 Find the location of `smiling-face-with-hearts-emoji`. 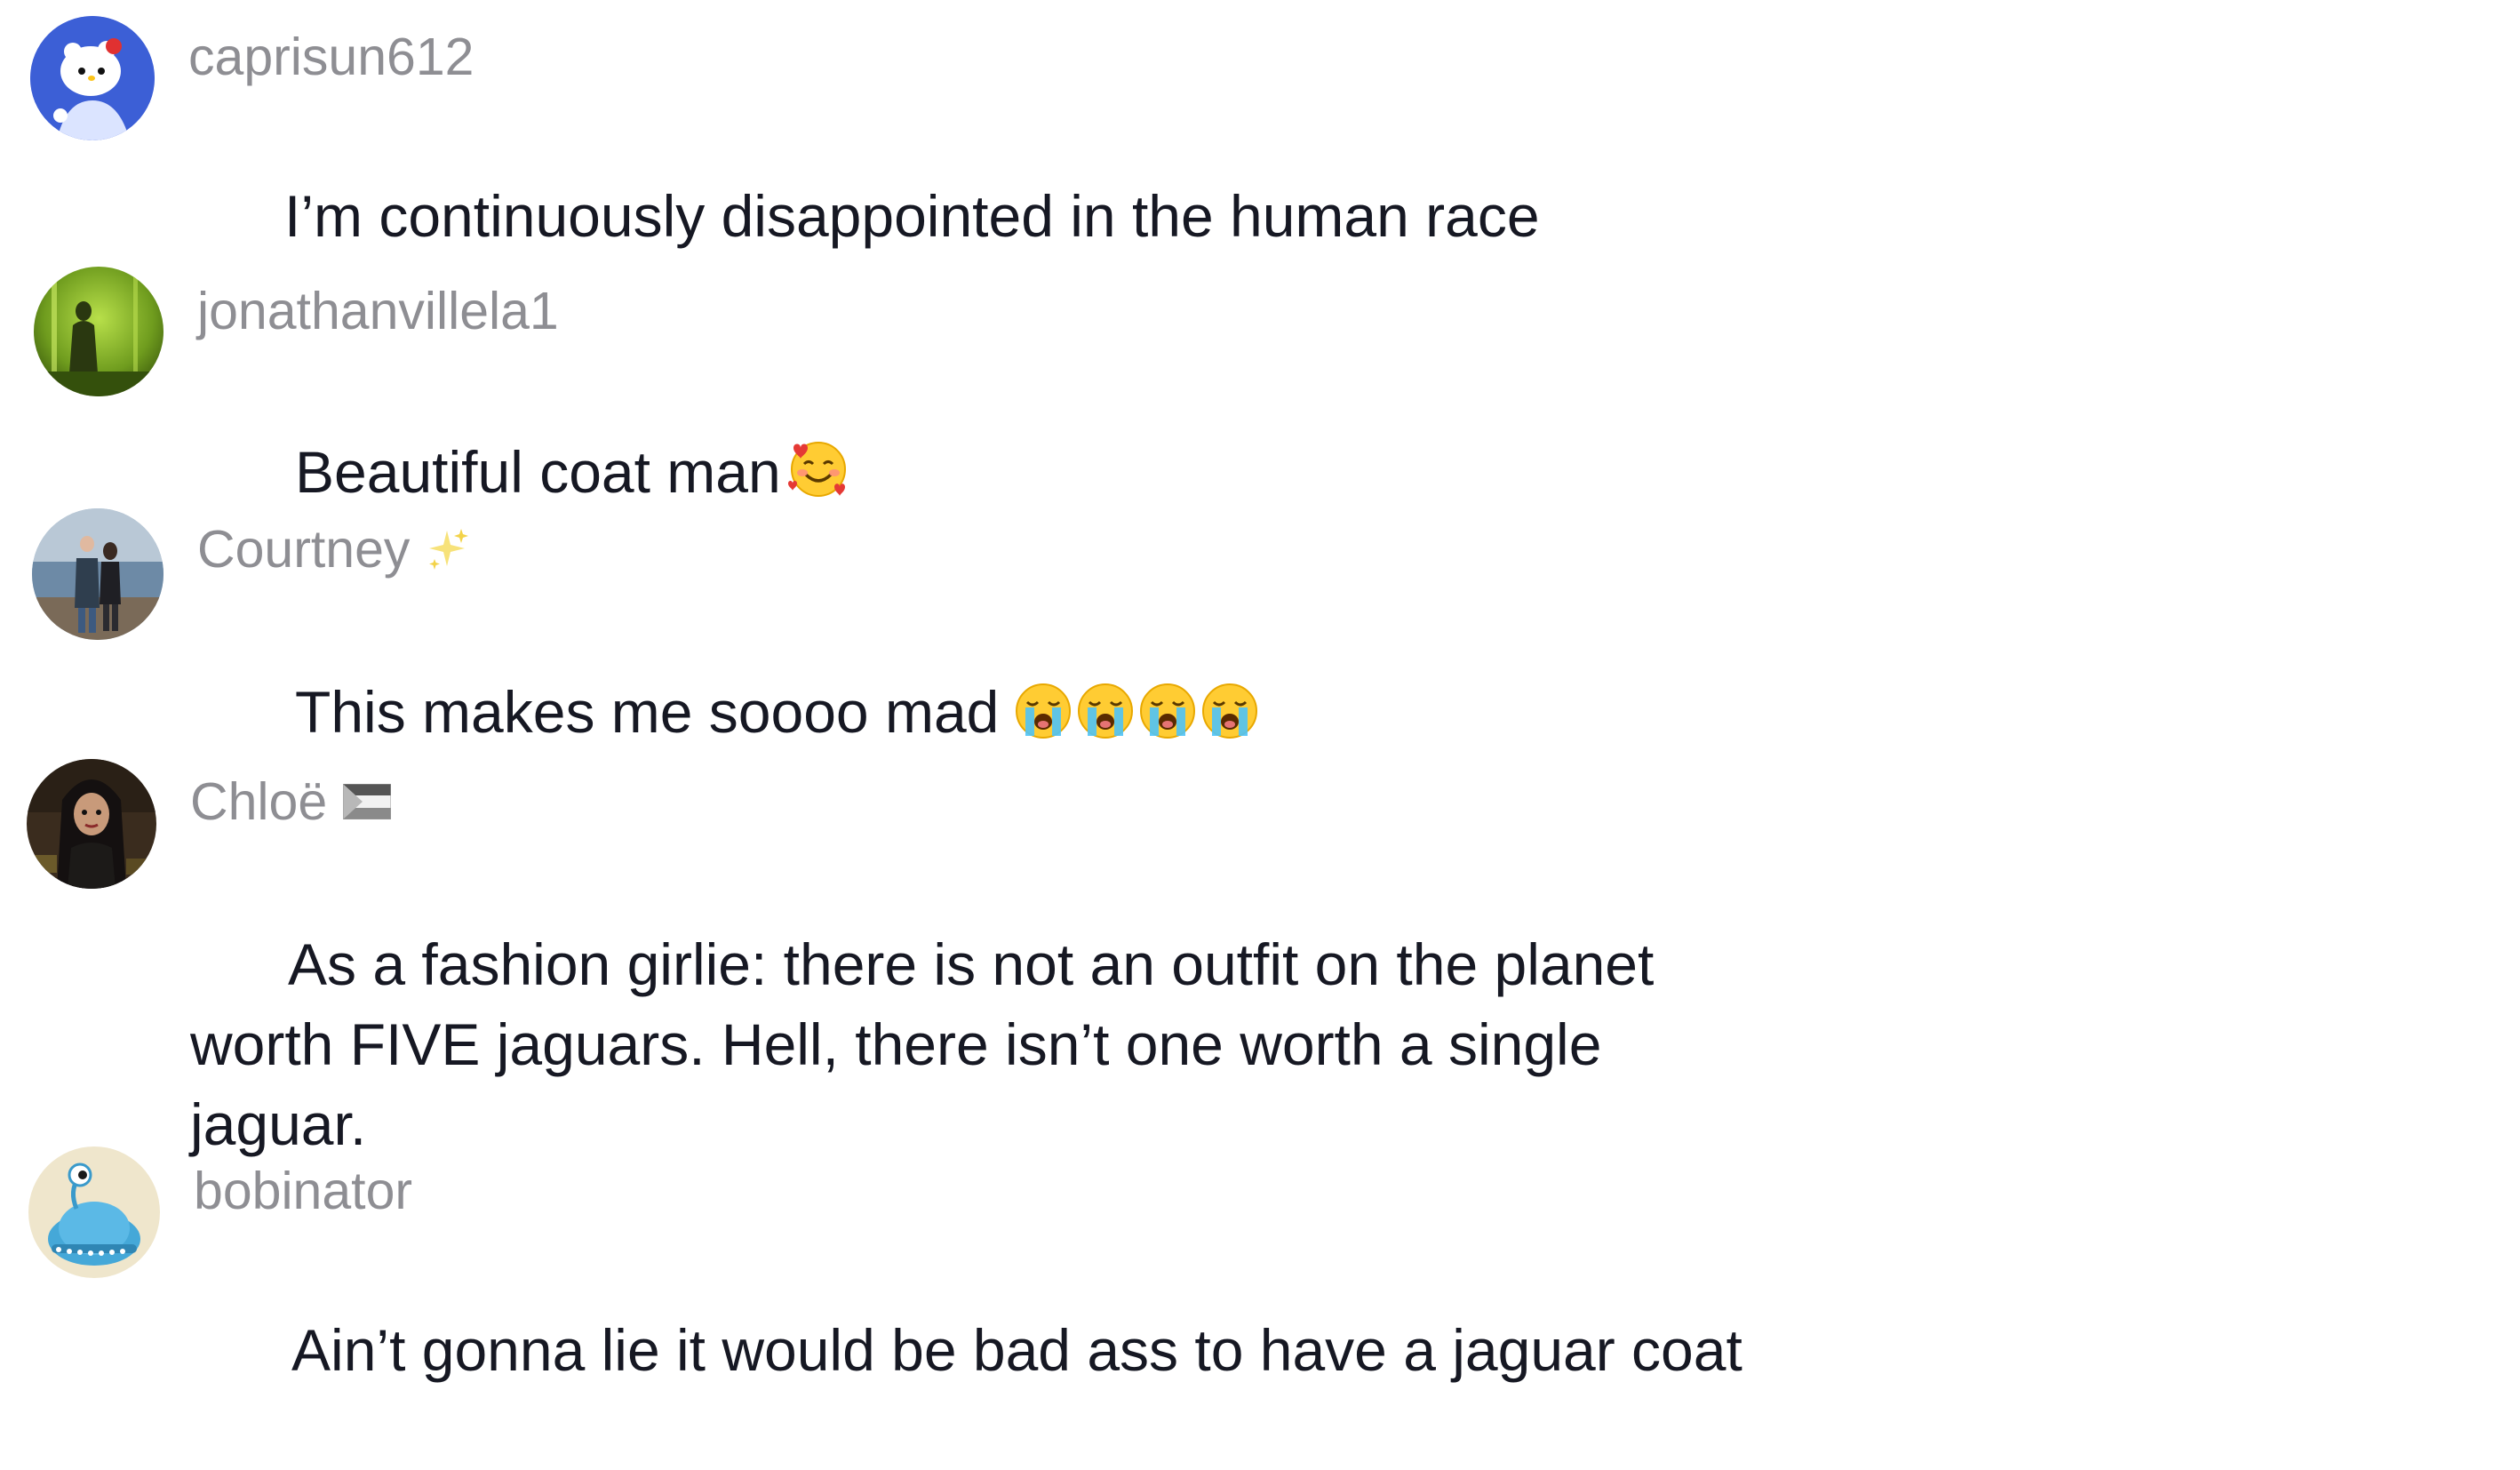

smiling-face-with-hearts-emoji is located at coordinates (818, 469).